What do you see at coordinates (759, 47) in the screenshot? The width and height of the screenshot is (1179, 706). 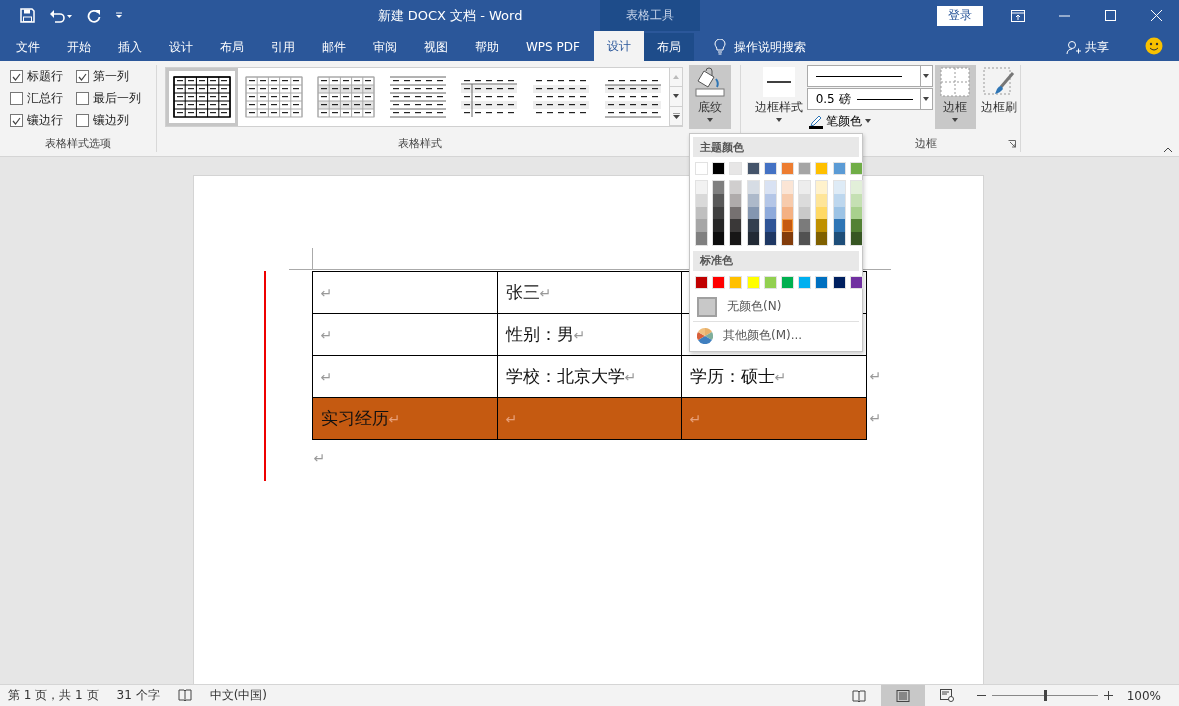 I see `tell-me-search: 操作说明搜索` at bounding box center [759, 47].